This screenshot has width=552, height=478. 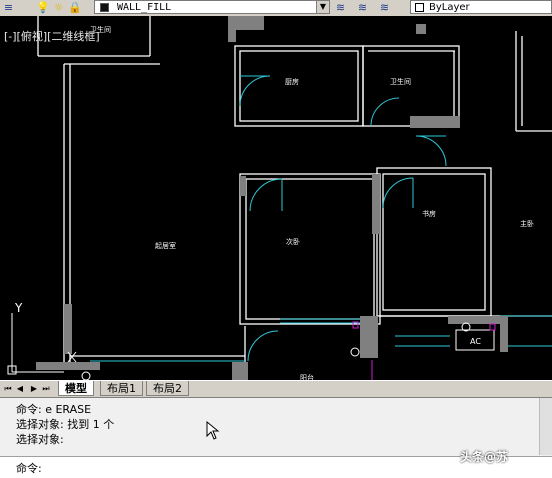 What do you see at coordinates (307, 376) in the screenshot?
I see `room-label-balcony: 阳台` at bounding box center [307, 376].